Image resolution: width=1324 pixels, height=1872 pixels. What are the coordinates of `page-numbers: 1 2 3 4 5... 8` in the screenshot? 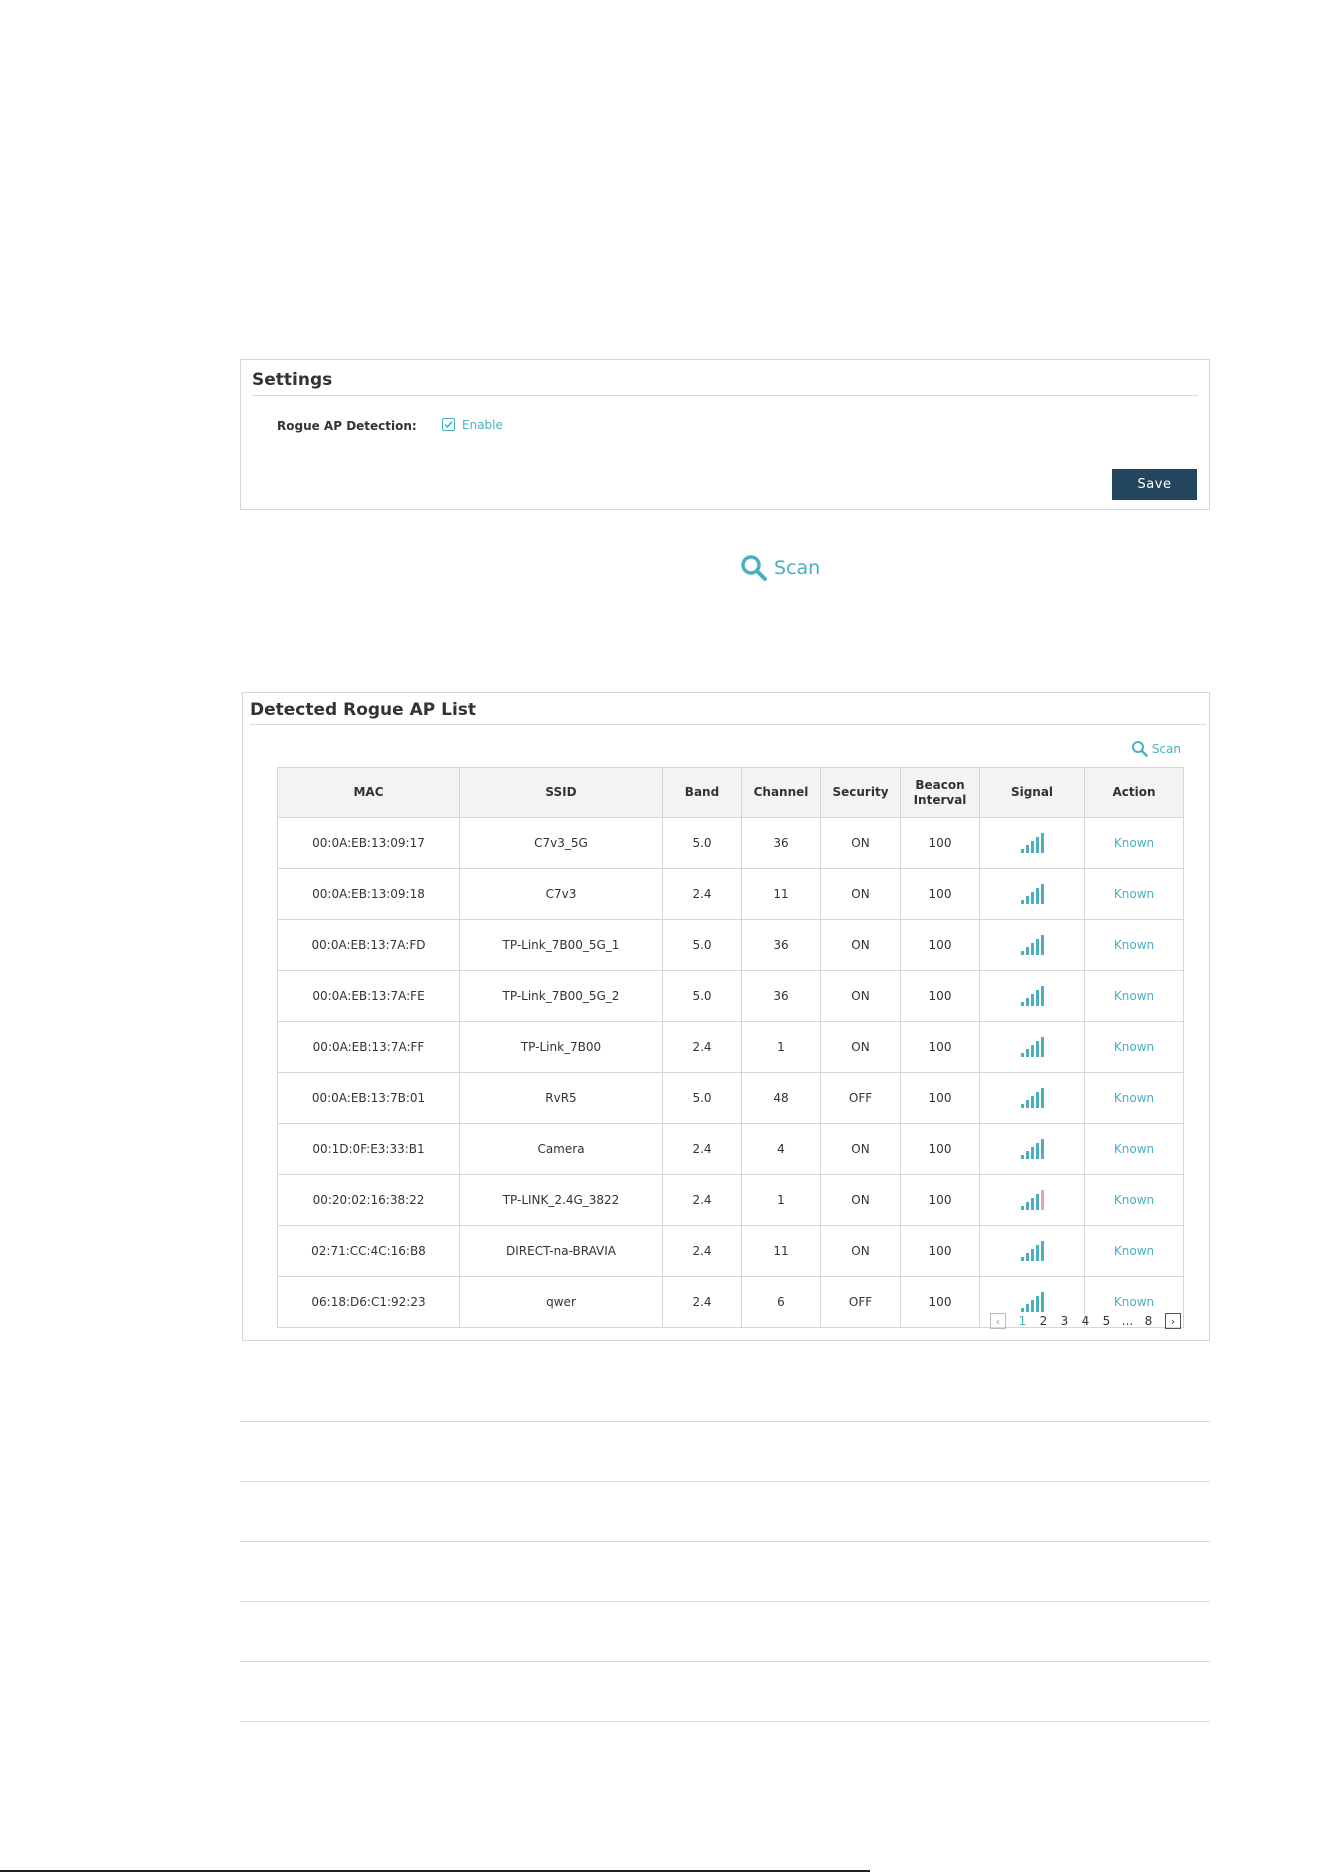 It's located at (1085, 1321).